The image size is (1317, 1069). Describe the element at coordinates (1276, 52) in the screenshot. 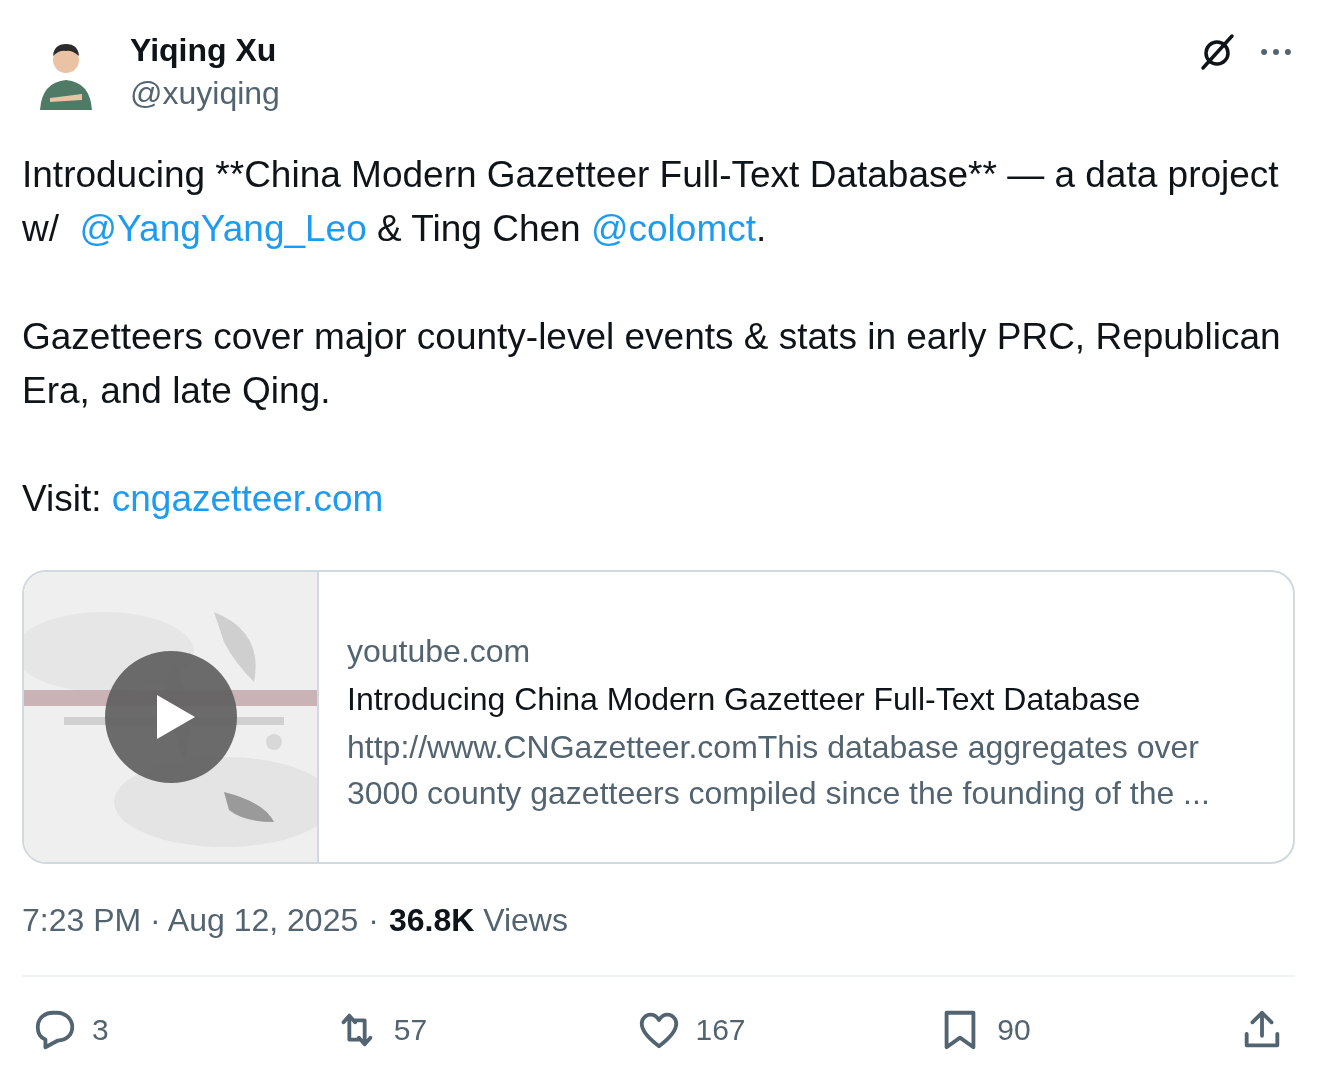

I see `more-icon` at that location.